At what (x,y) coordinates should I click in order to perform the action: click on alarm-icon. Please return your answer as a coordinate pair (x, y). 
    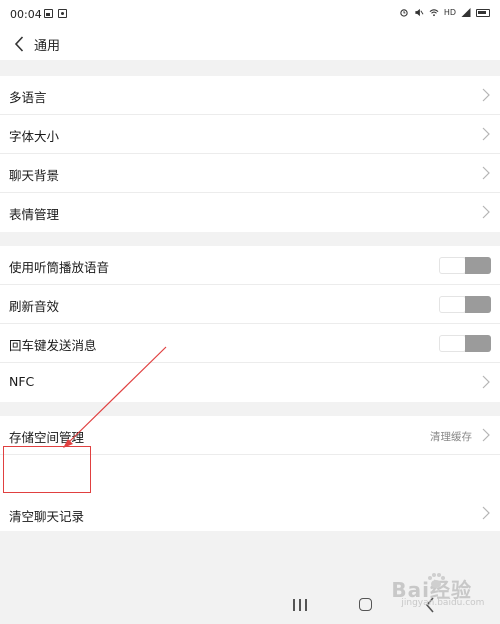
    Looking at the image, I should click on (404, 13).